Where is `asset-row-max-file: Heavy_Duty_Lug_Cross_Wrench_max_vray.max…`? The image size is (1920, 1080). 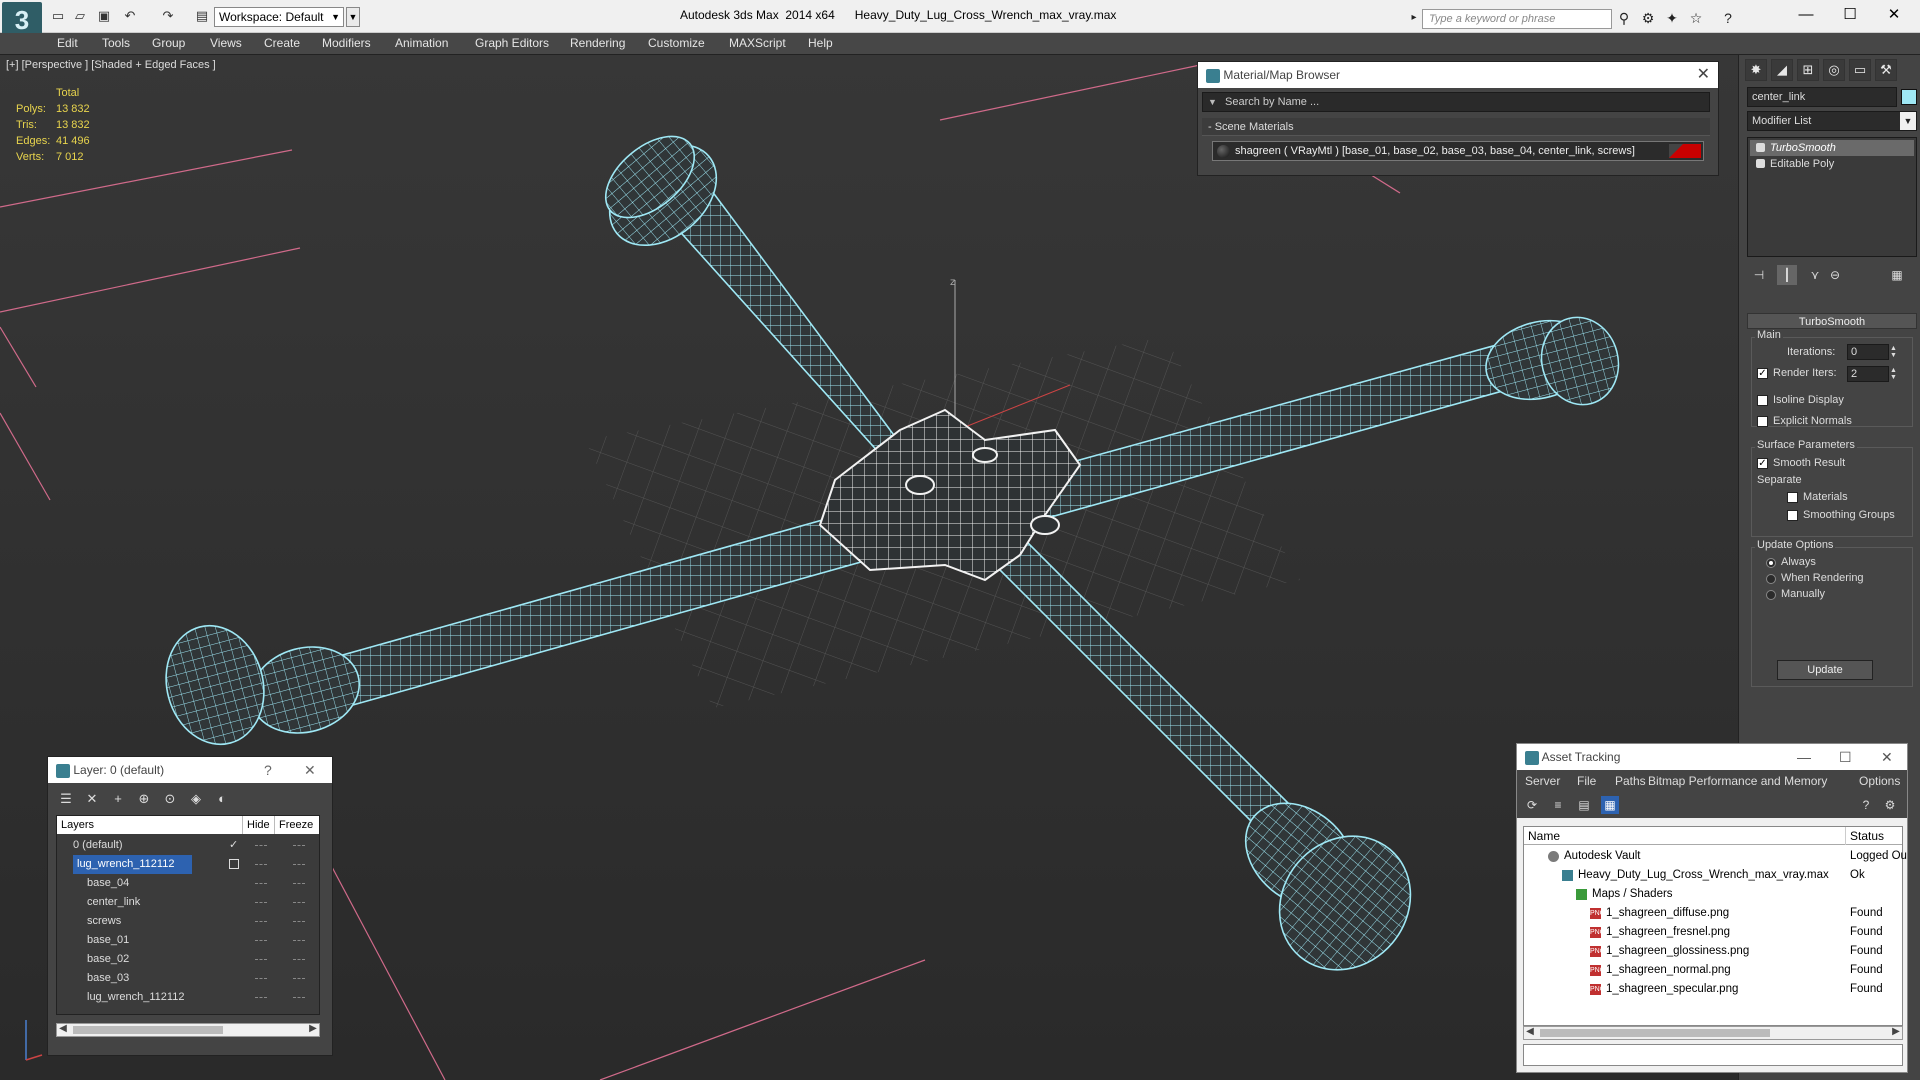
asset-row-max-file: Heavy_Duty_Lug_Cross_Wrench_max_vray.max… is located at coordinates (1713, 875).